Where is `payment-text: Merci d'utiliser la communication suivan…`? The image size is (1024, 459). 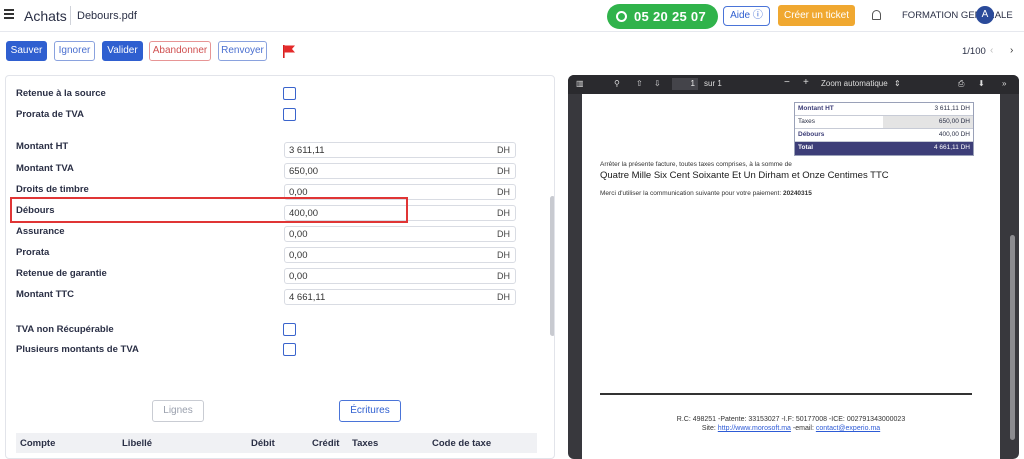
payment-text: Merci d'utiliser la communication suivan… is located at coordinates (706, 193).